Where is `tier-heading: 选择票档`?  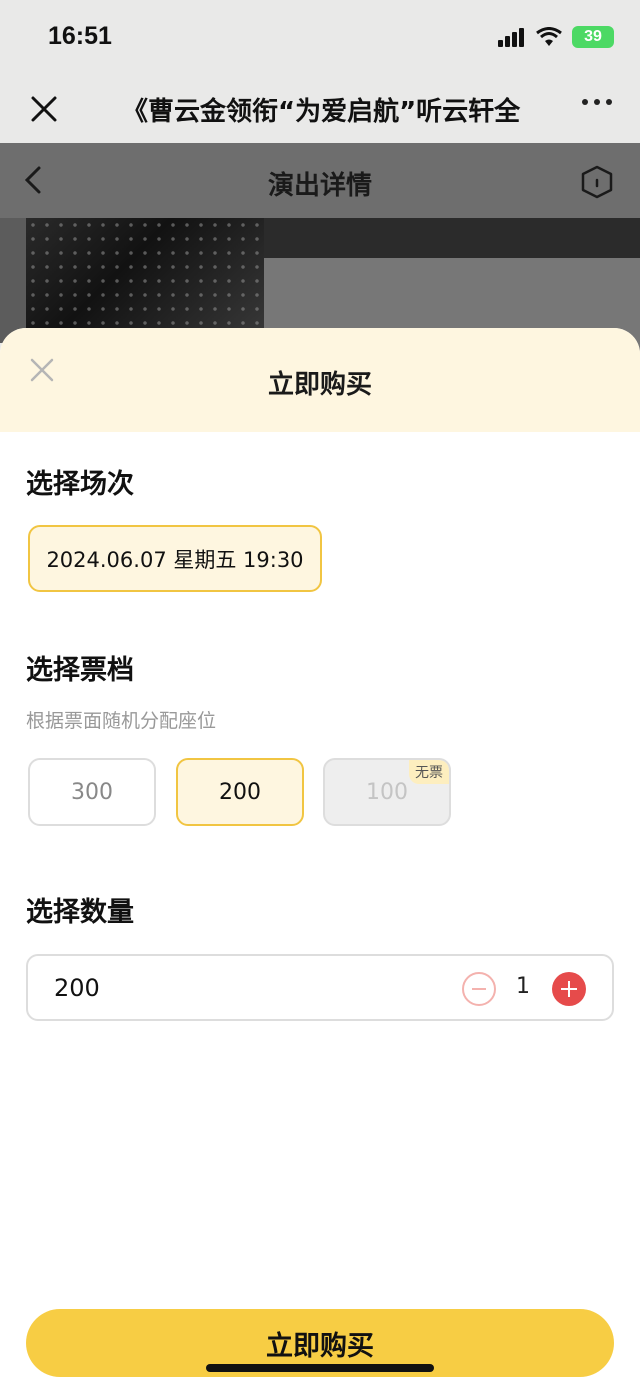
tier-heading: 选择票档 is located at coordinates (80, 670).